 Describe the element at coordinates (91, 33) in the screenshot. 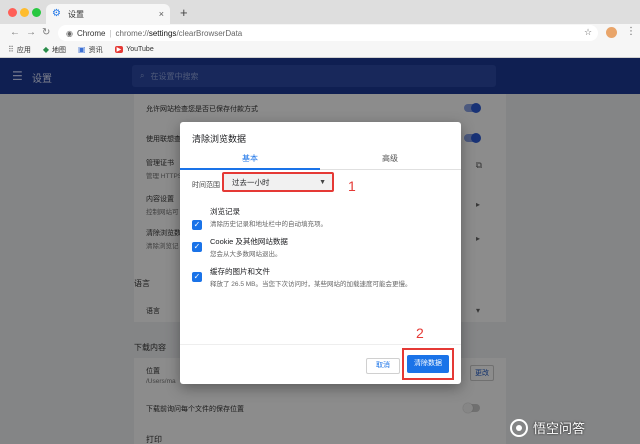

I see `url-label: Chrome` at that location.